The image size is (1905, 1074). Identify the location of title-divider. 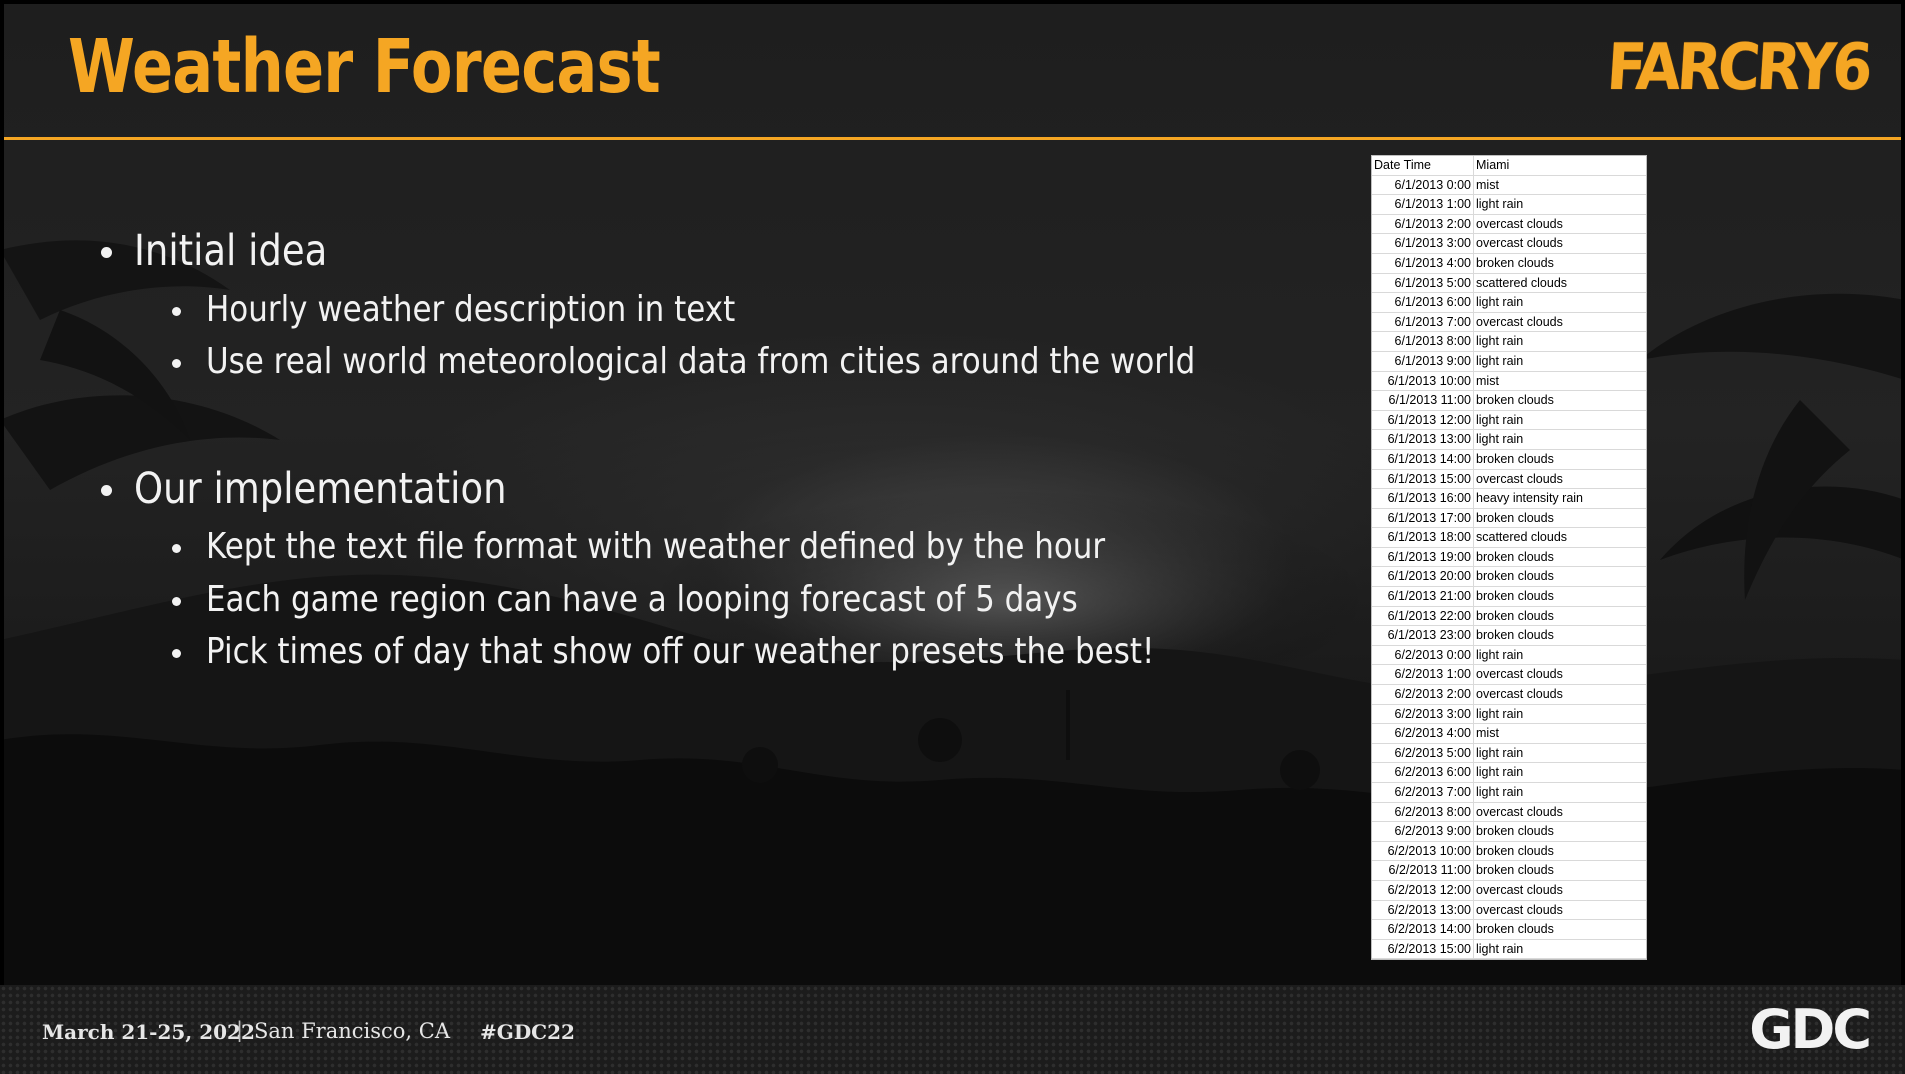
(952, 138).